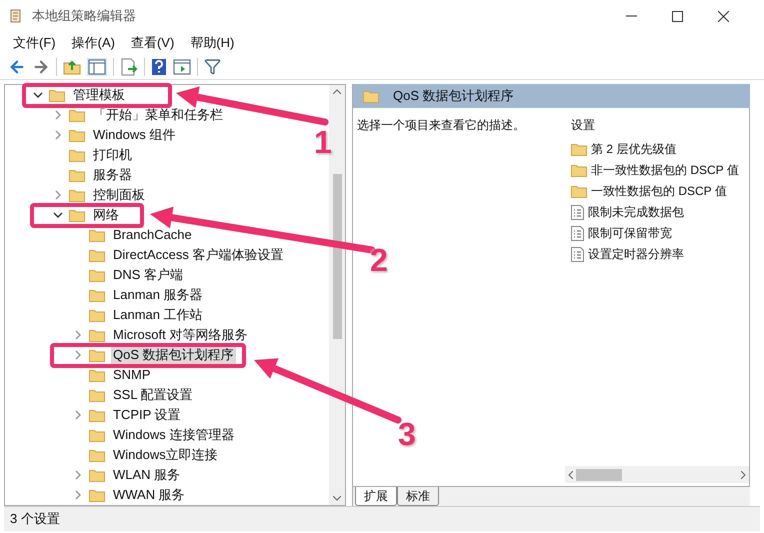 Image resolution: width=764 pixels, height=533 pixels. What do you see at coordinates (631, 16) in the screenshot?
I see `minimize-icon` at bounding box center [631, 16].